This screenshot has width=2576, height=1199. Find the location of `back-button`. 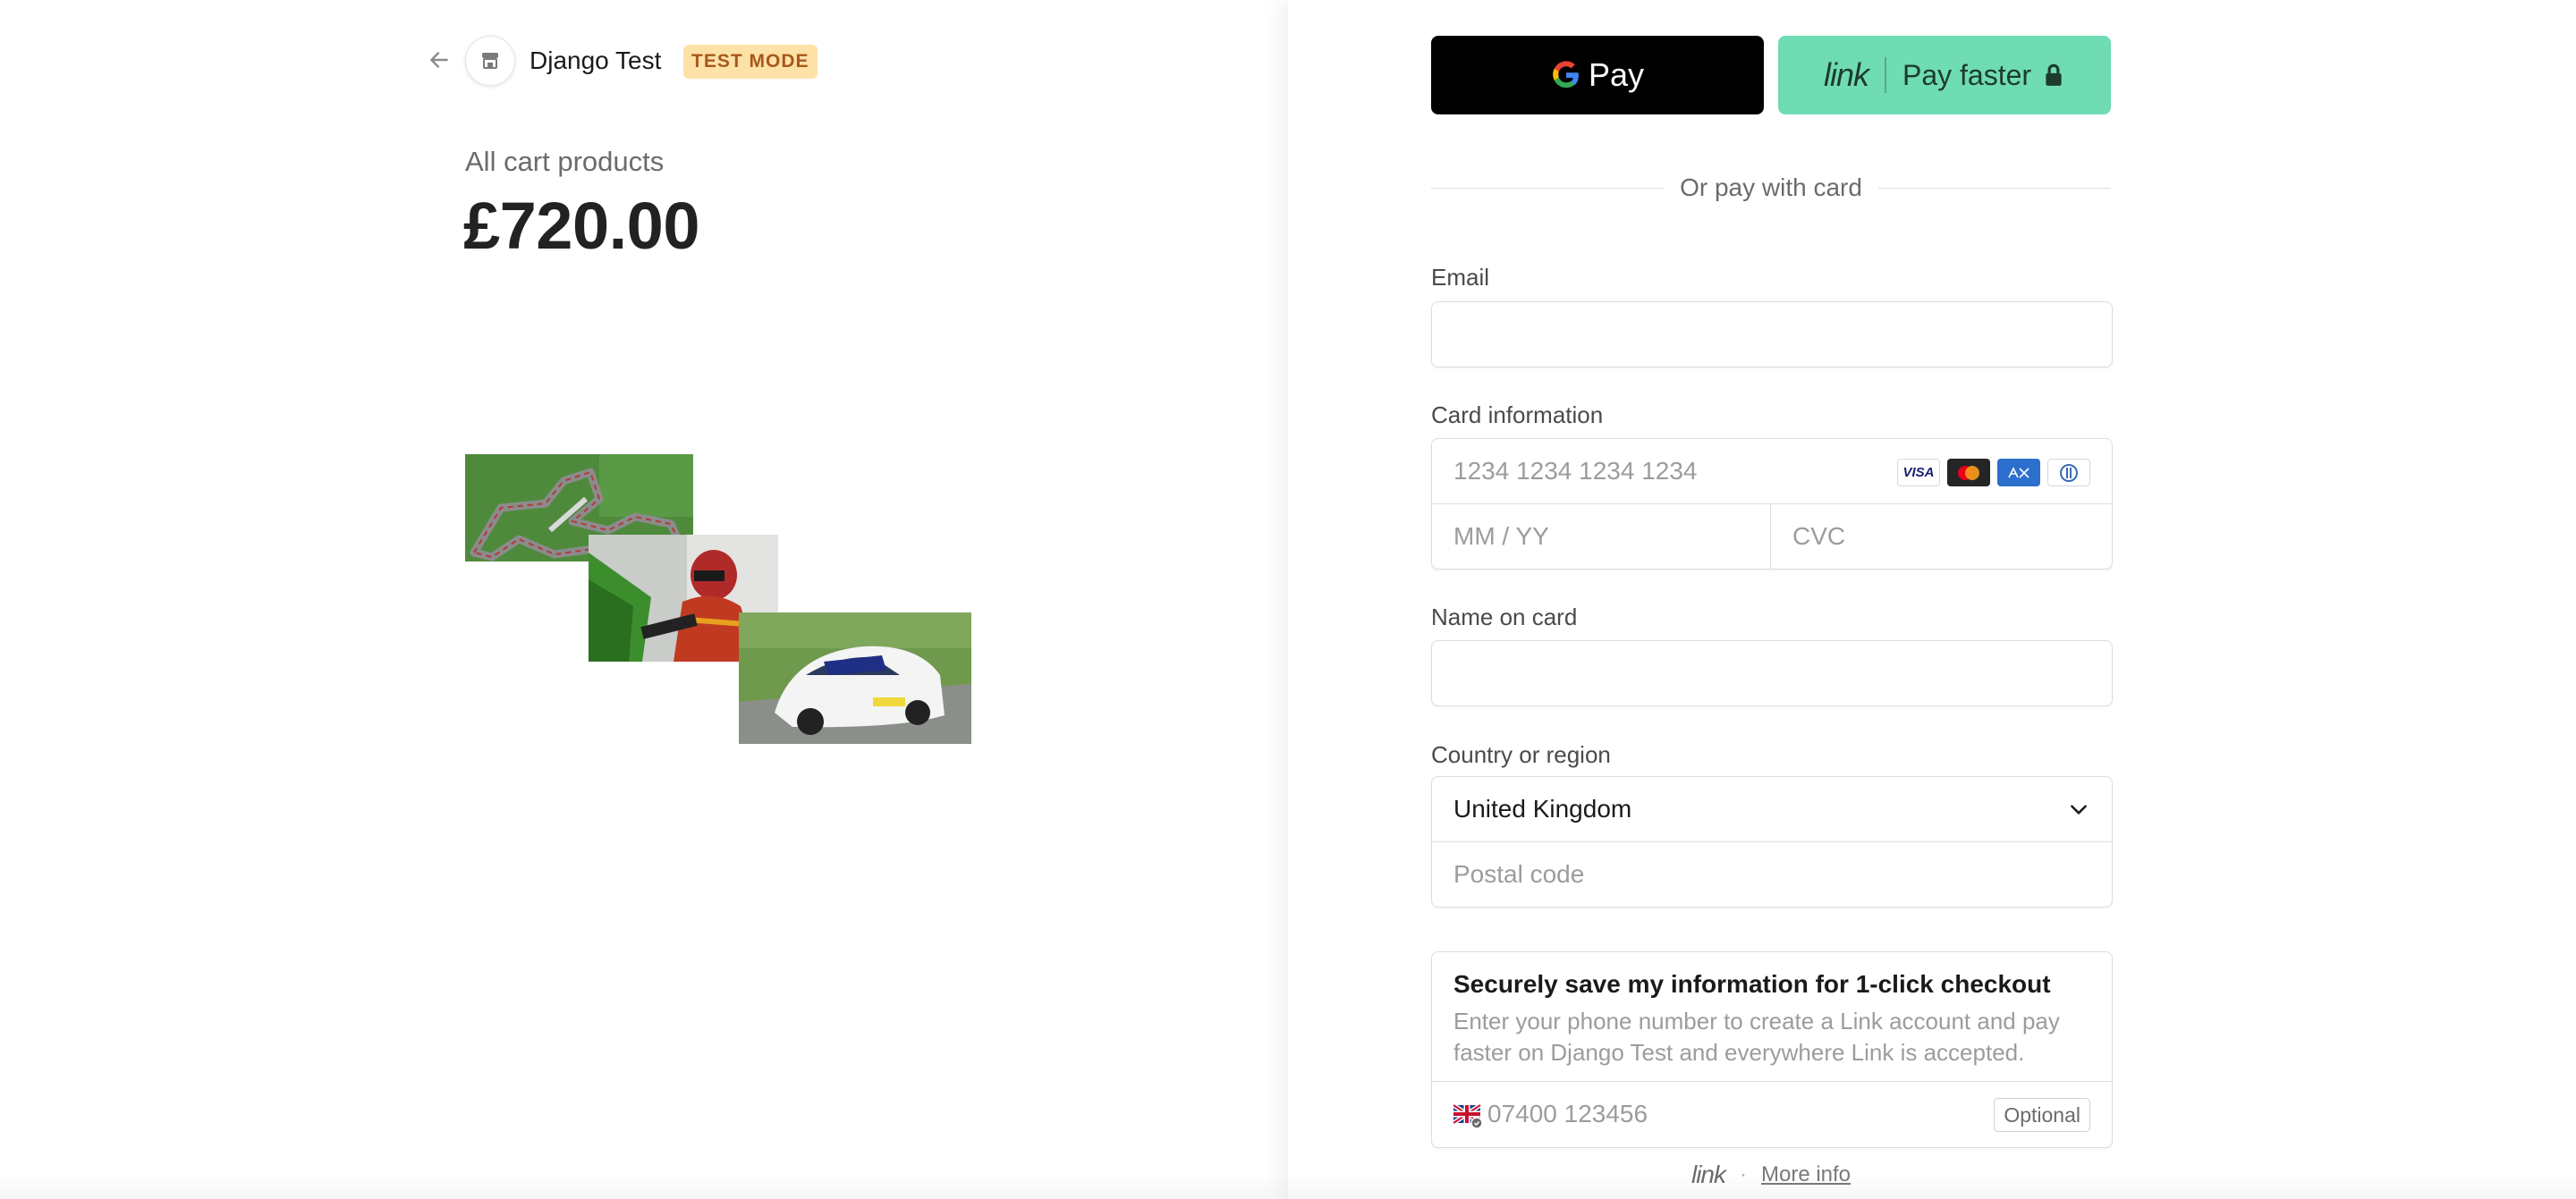

back-button is located at coordinates (439, 60).